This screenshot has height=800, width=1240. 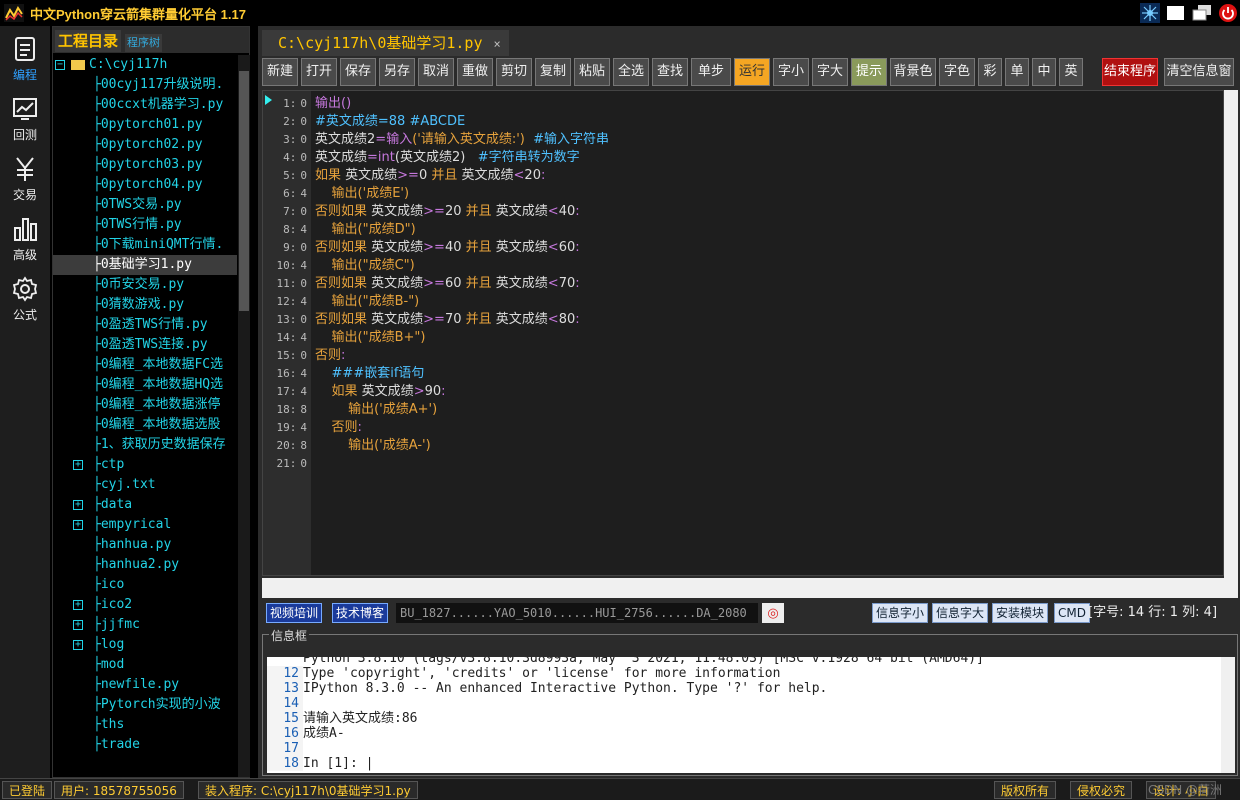 I want to click on code-line: 否则如果 英文成绩>=20 并且 英文成绩<40:, so click(x=447, y=212).